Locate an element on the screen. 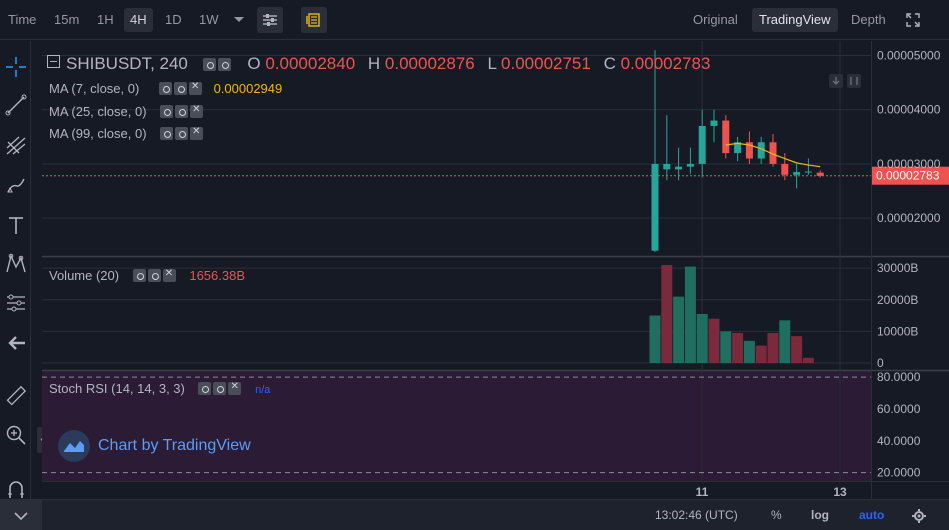 This screenshot has height=530, width=949. volume-tick-label: 0 is located at coordinates (880, 363).